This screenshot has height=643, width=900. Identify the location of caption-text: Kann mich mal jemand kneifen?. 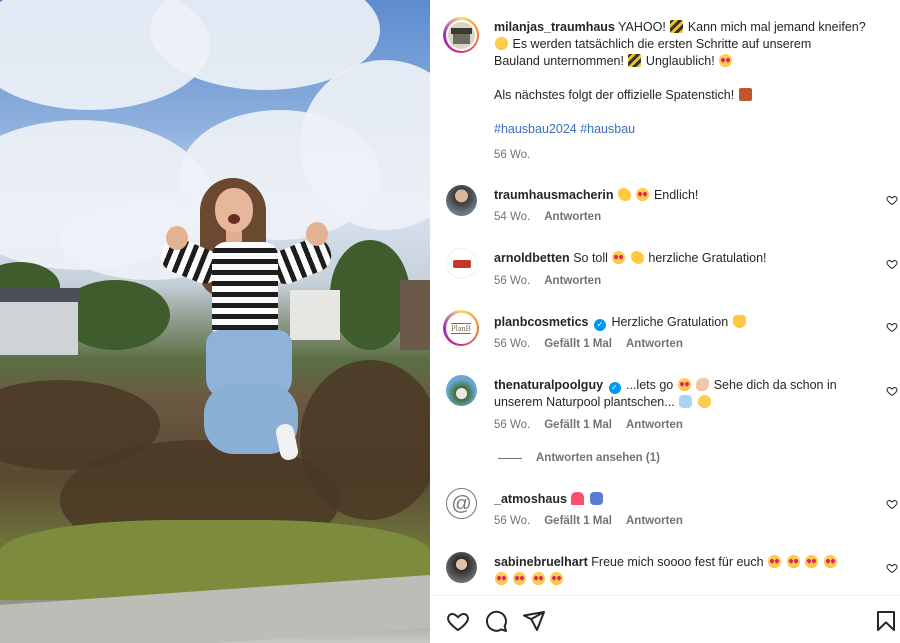
(776, 27).